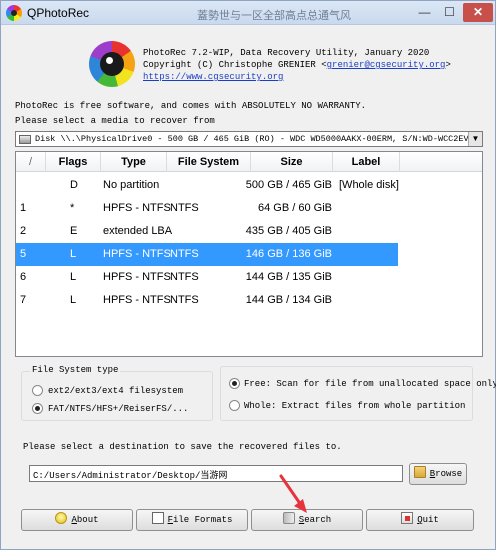  I want to click on radio-free-scan, so click(234, 383).